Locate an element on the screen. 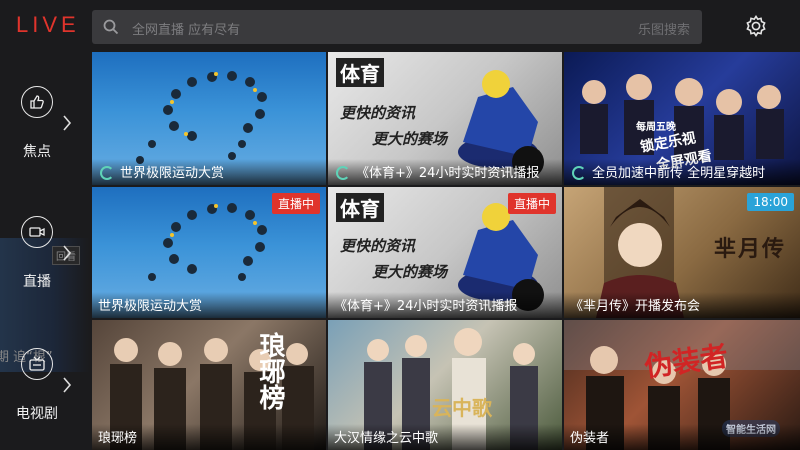  tile-caption: 大汉情缘之云中歌 is located at coordinates (445, 437).